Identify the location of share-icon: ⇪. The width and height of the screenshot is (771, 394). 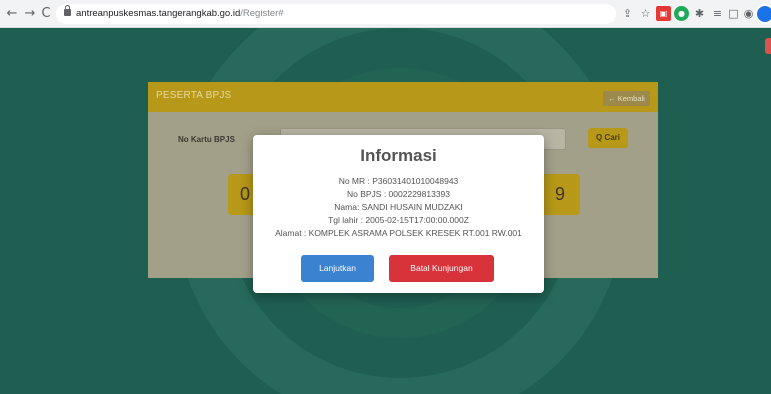
(627, 13).